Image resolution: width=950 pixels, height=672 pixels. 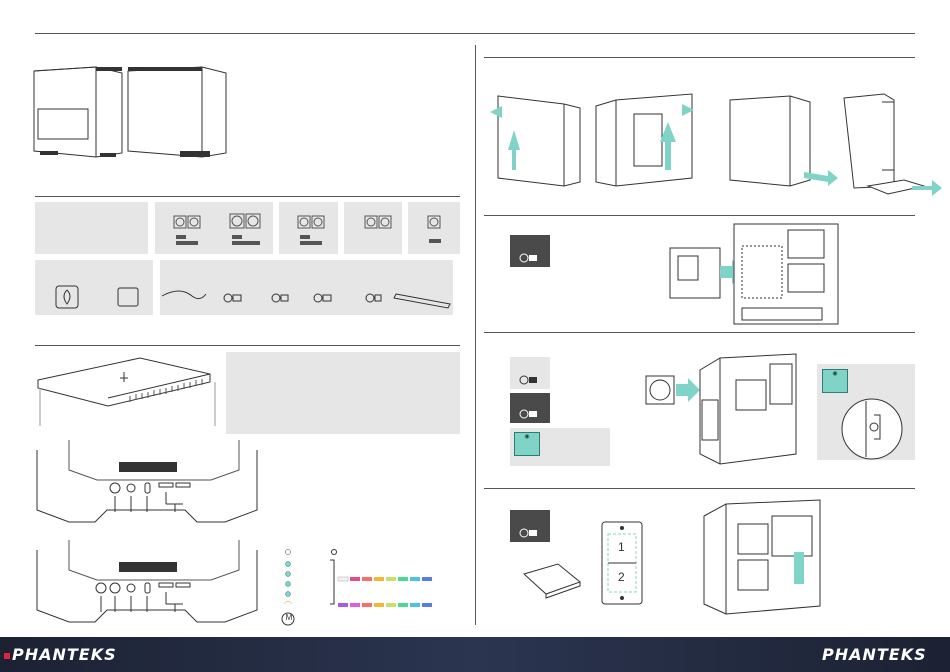 I want to click on motherboard-install-illustration, so click(x=754, y=274).